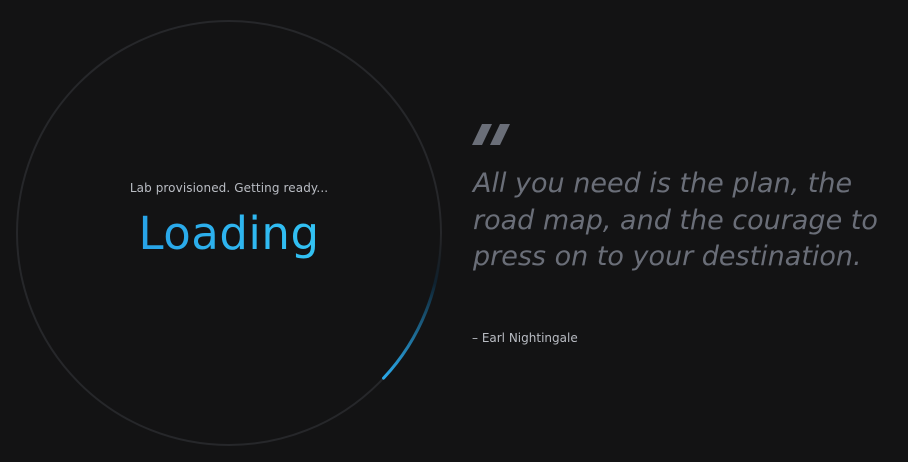 The width and height of the screenshot is (908, 462). I want to click on quote-icon, so click(491, 134).